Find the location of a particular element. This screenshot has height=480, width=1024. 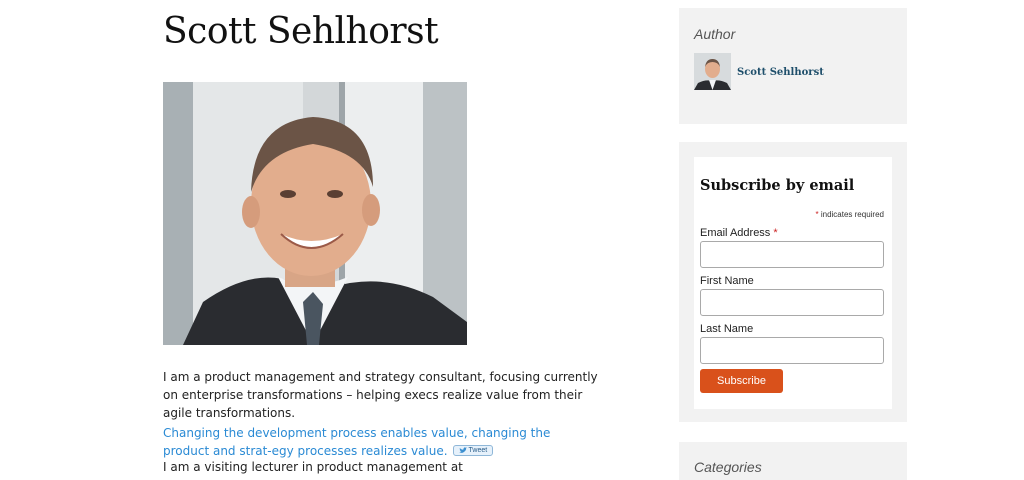

categories-title: Categories is located at coordinates (728, 467).